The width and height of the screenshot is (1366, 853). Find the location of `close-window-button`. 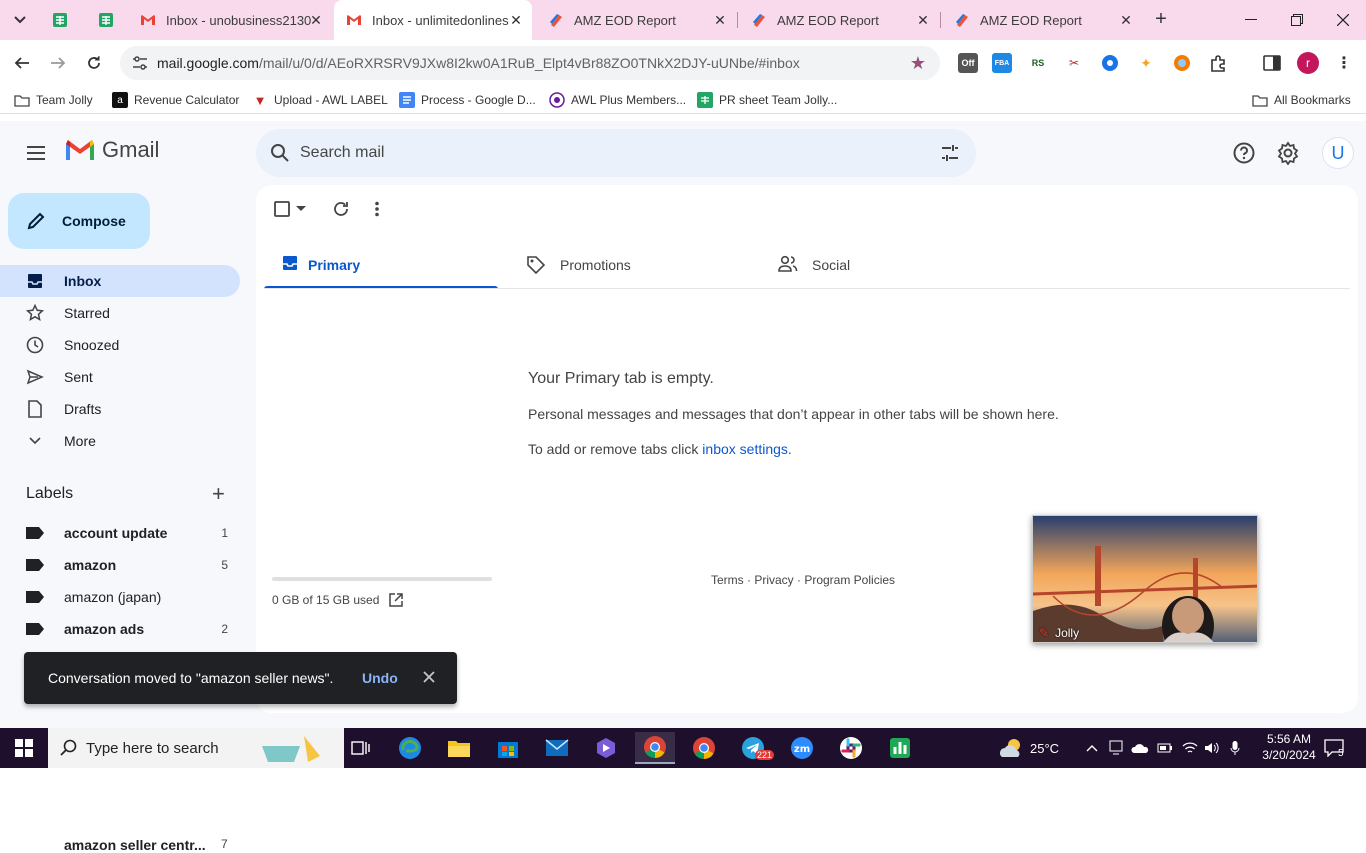

close-window-button is located at coordinates (1343, 20).